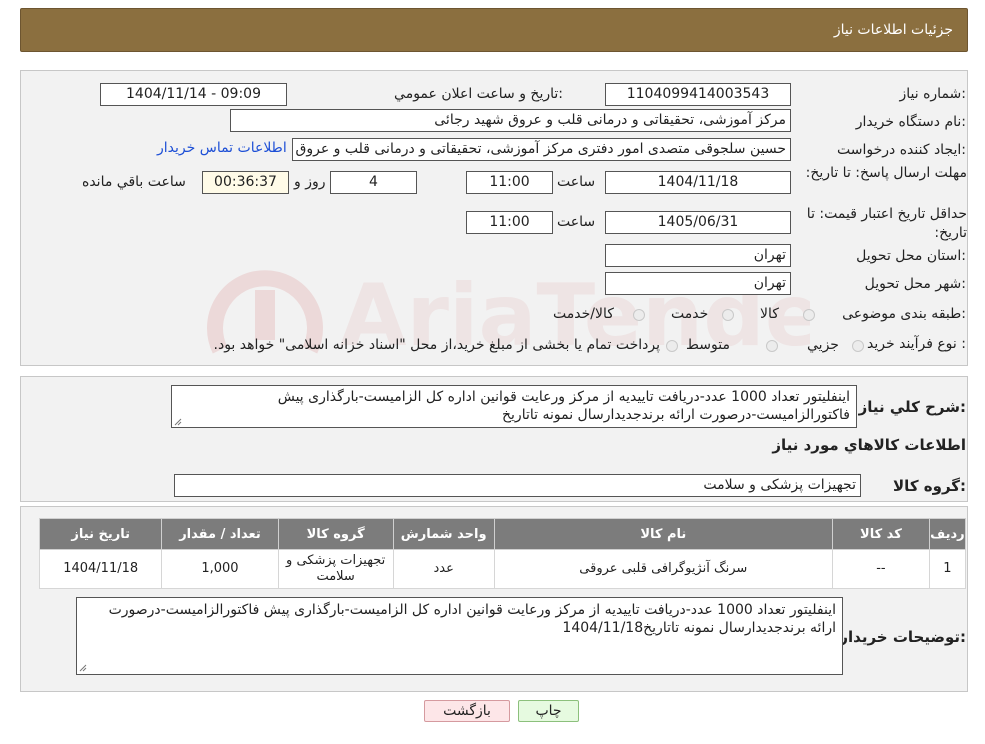  What do you see at coordinates (912, 407) in the screenshot?
I see `description-label: شرح کلي نیاز:` at bounding box center [912, 407].